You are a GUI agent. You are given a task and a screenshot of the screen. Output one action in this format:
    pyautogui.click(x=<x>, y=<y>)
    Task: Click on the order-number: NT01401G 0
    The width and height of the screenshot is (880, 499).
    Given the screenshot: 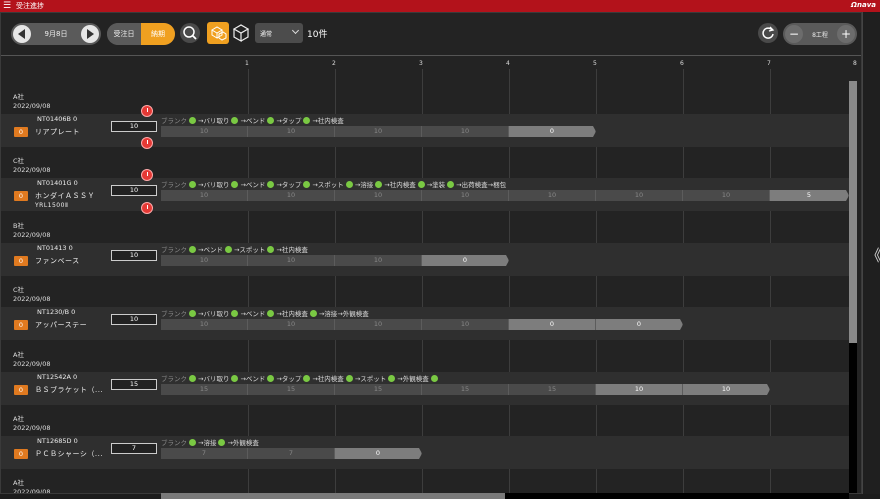 What is the action you would take?
    pyautogui.click(x=57, y=183)
    